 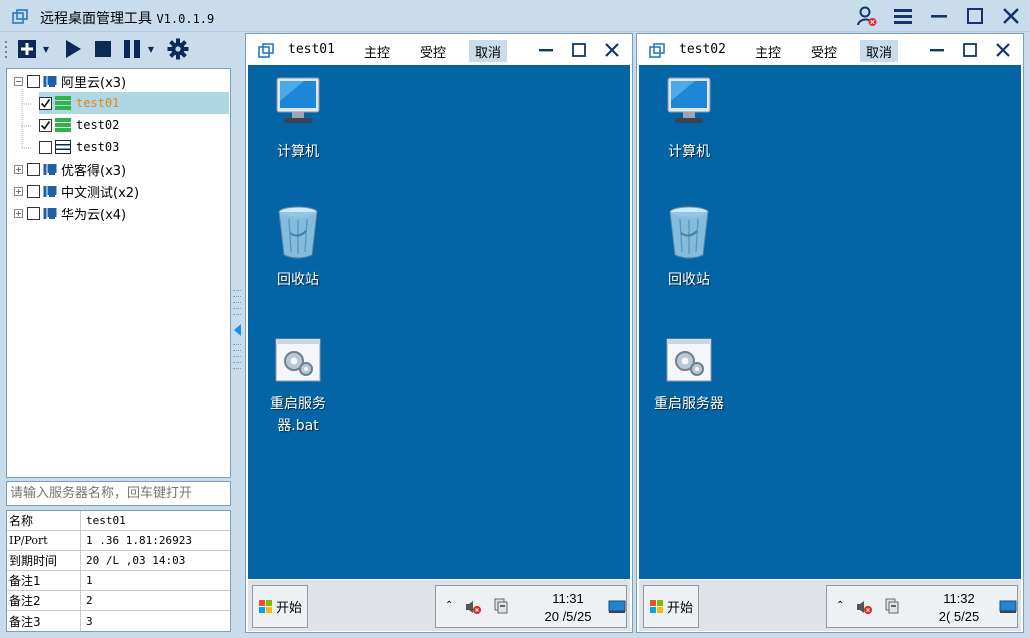 What do you see at coordinates (134, 103) in the screenshot?
I see `tree-item-test01: test01` at bounding box center [134, 103].